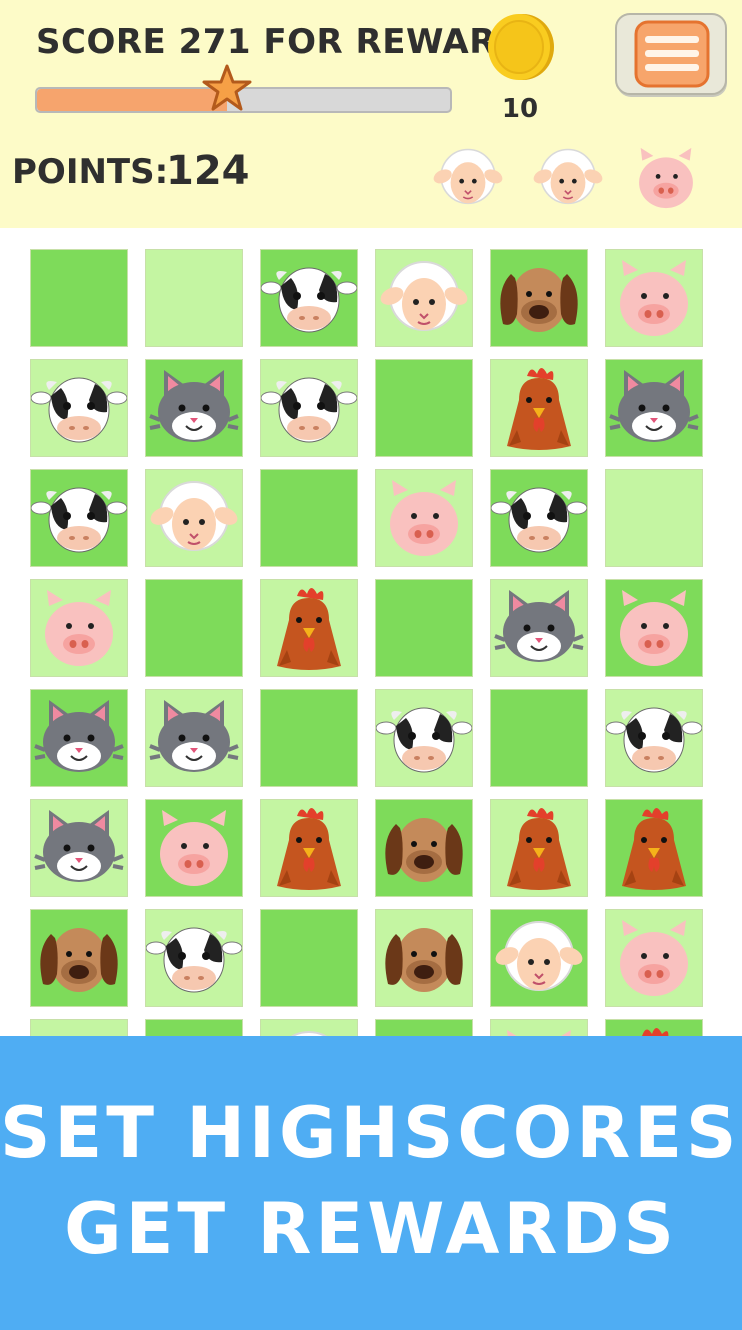 Image resolution: width=742 pixels, height=1330 pixels. I want to click on star-icon, so click(227, 87).